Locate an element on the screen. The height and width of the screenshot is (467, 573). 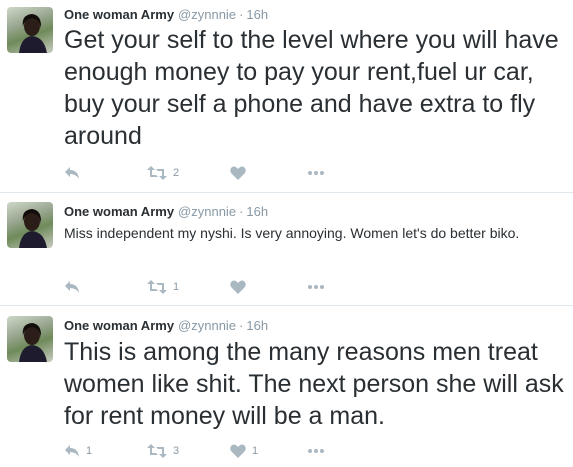
tweet-actions: 2 is located at coordinates (214, 173).